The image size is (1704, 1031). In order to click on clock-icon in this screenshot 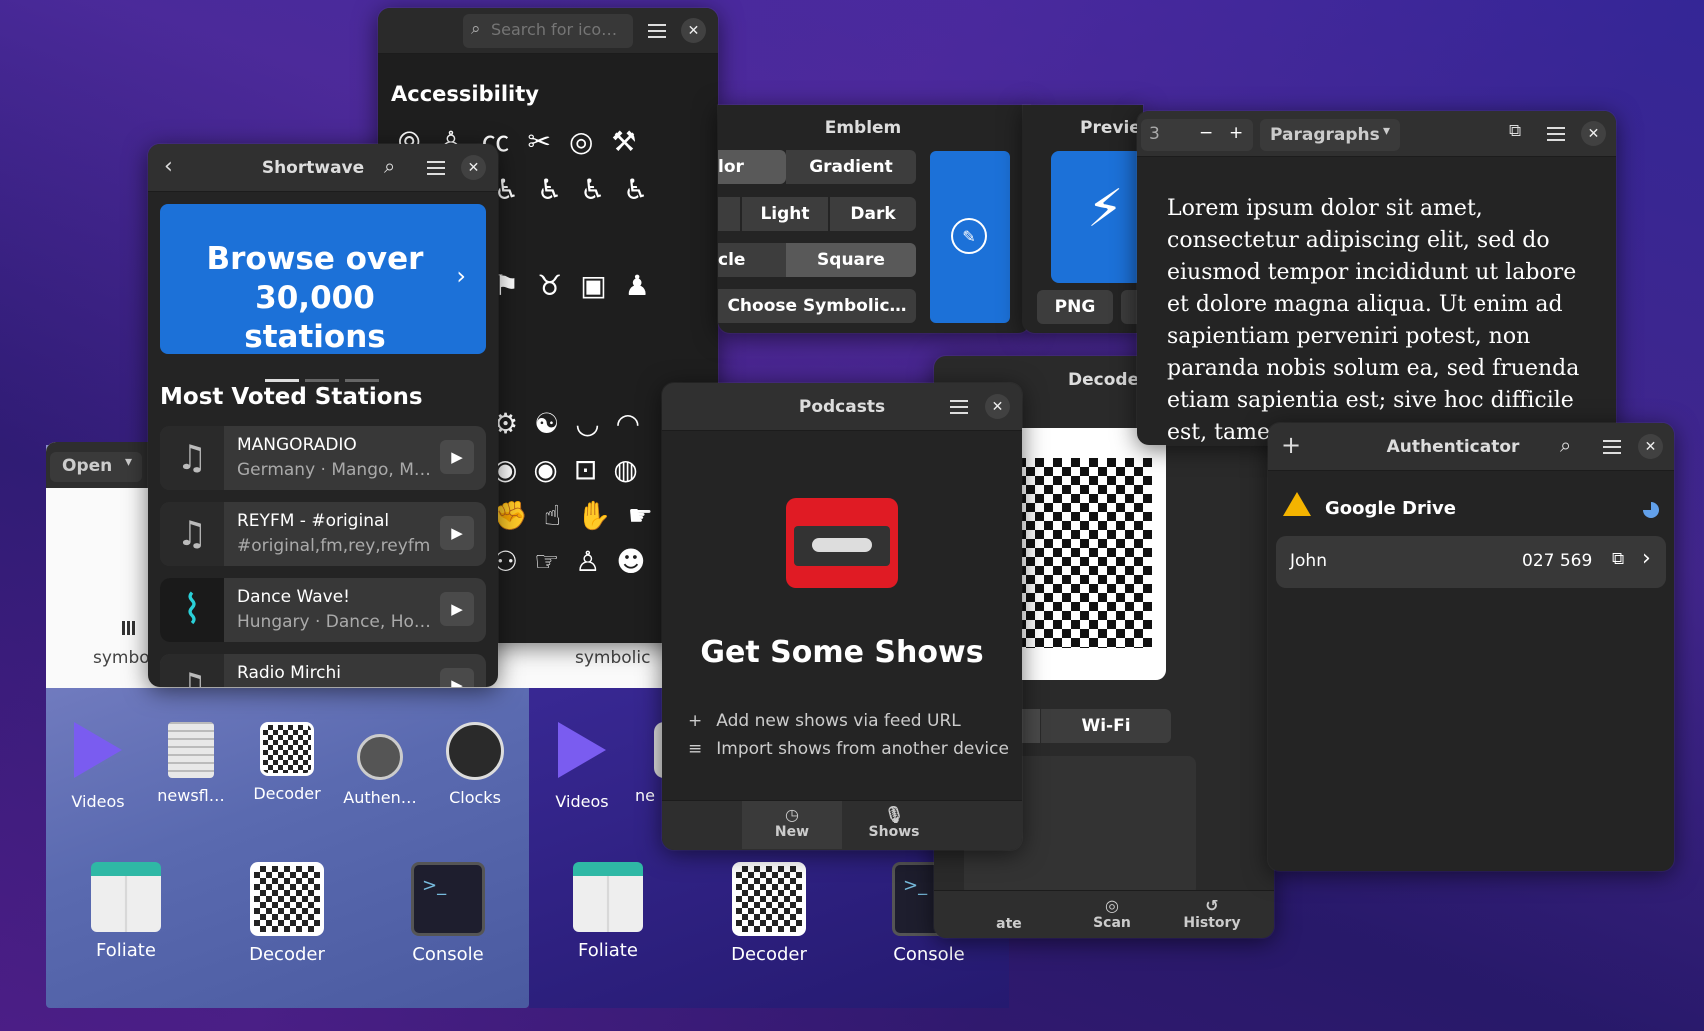, I will do `click(475, 751)`.